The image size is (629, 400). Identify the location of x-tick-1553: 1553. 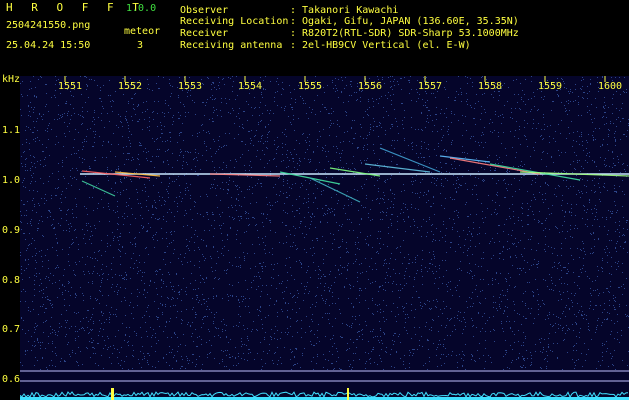
(190, 86).